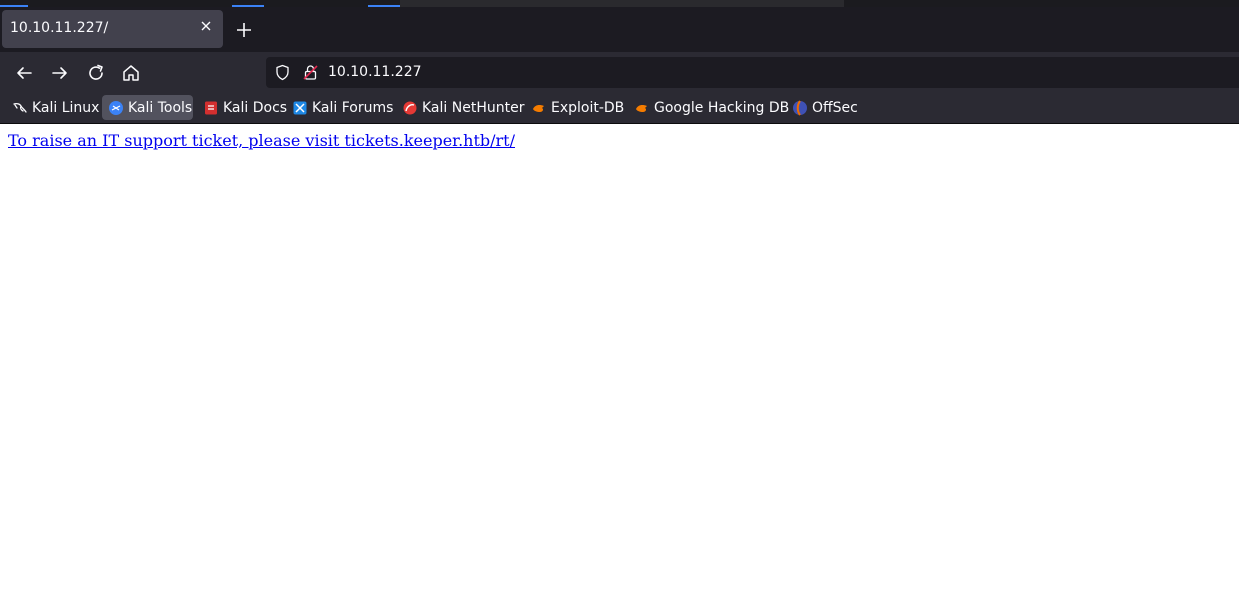 The width and height of the screenshot is (1239, 590). I want to click on bookmark-label: Kali Forums, so click(353, 107).